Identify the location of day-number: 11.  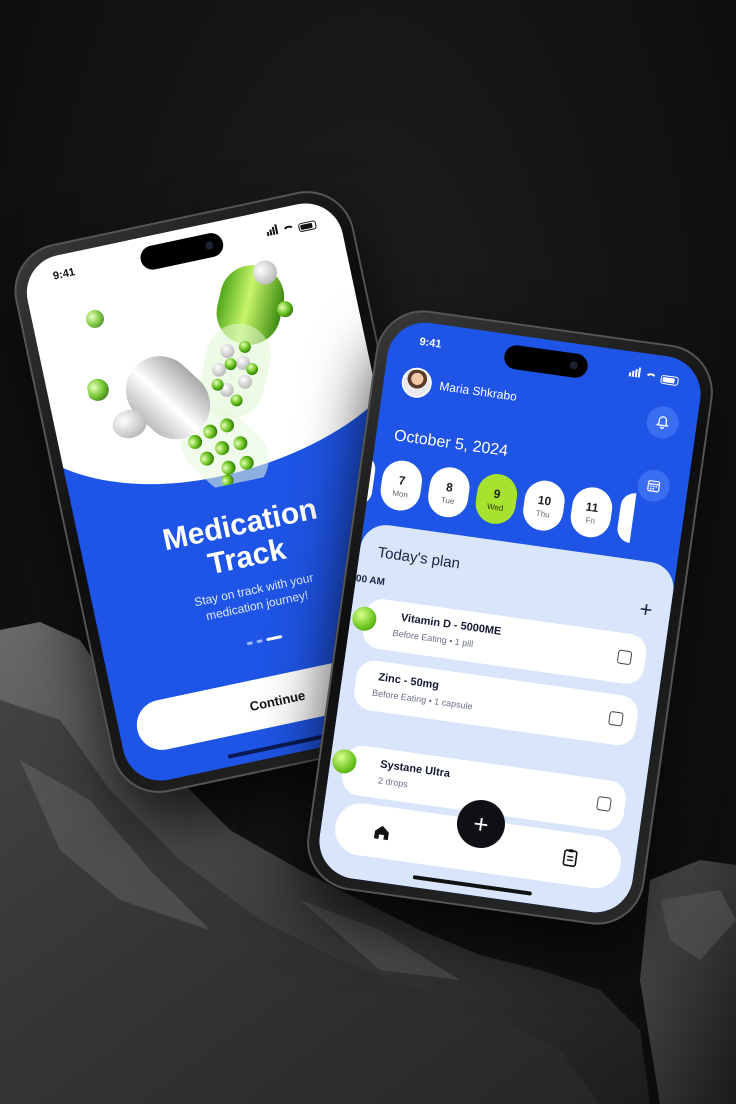
(592, 507).